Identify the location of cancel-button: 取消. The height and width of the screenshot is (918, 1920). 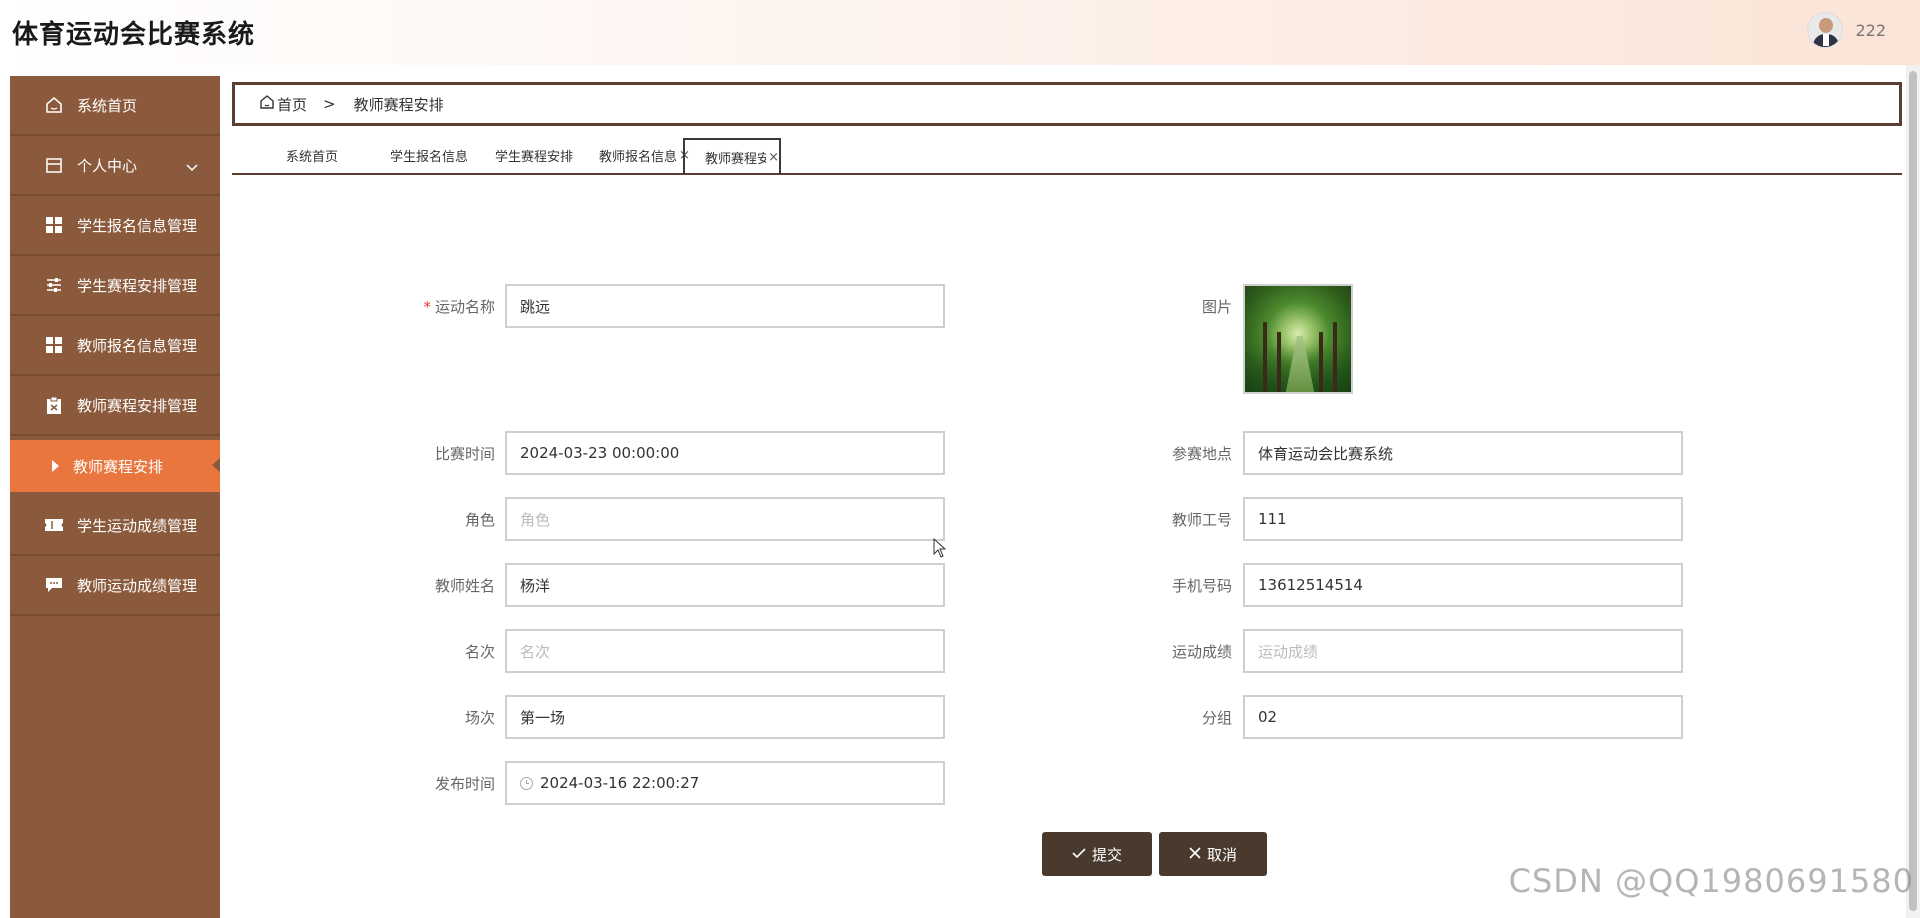
(1213, 854).